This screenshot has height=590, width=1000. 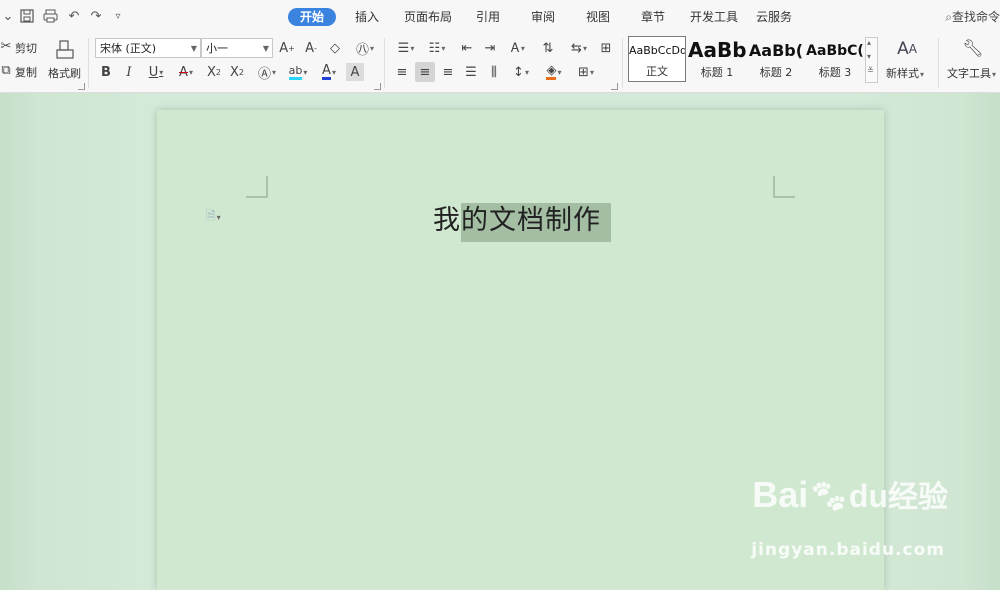 What do you see at coordinates (213, 217) in the screenshot?
I see `paragraph-layout-icon: 🗎︎▾` at bounding box center [213, 217].